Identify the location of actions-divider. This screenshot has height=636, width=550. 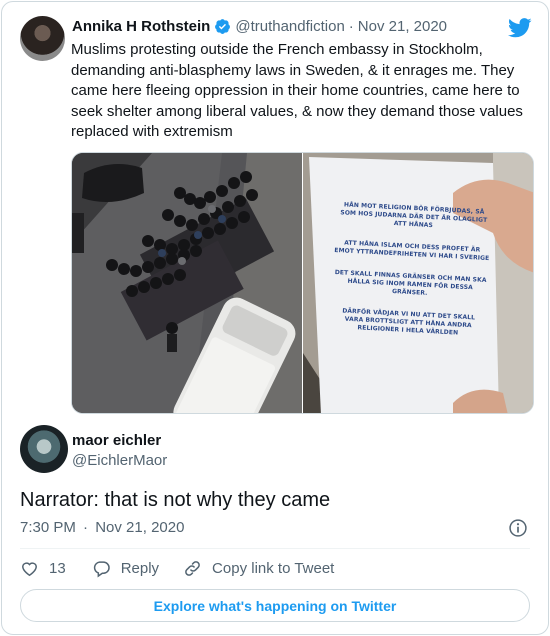
(275, 548).